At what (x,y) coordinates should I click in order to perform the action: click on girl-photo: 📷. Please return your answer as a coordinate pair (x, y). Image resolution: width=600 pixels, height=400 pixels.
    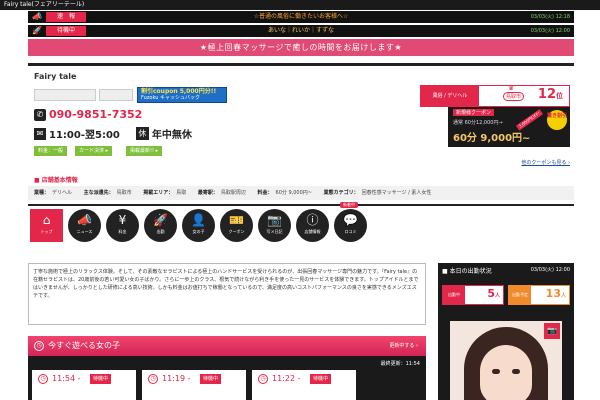
    Looking at the image, I should click on (506, 360).